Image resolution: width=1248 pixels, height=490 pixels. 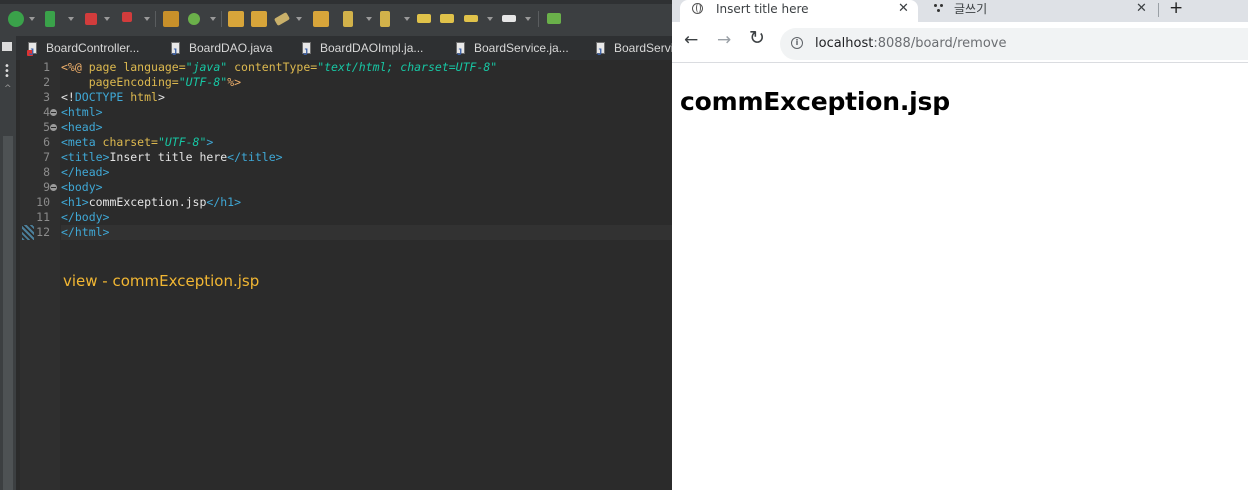 What do you see at coordinates (107, 19) in the screenshot?
I see `stop-dropdown-icon` at bounding box center [107, 19].